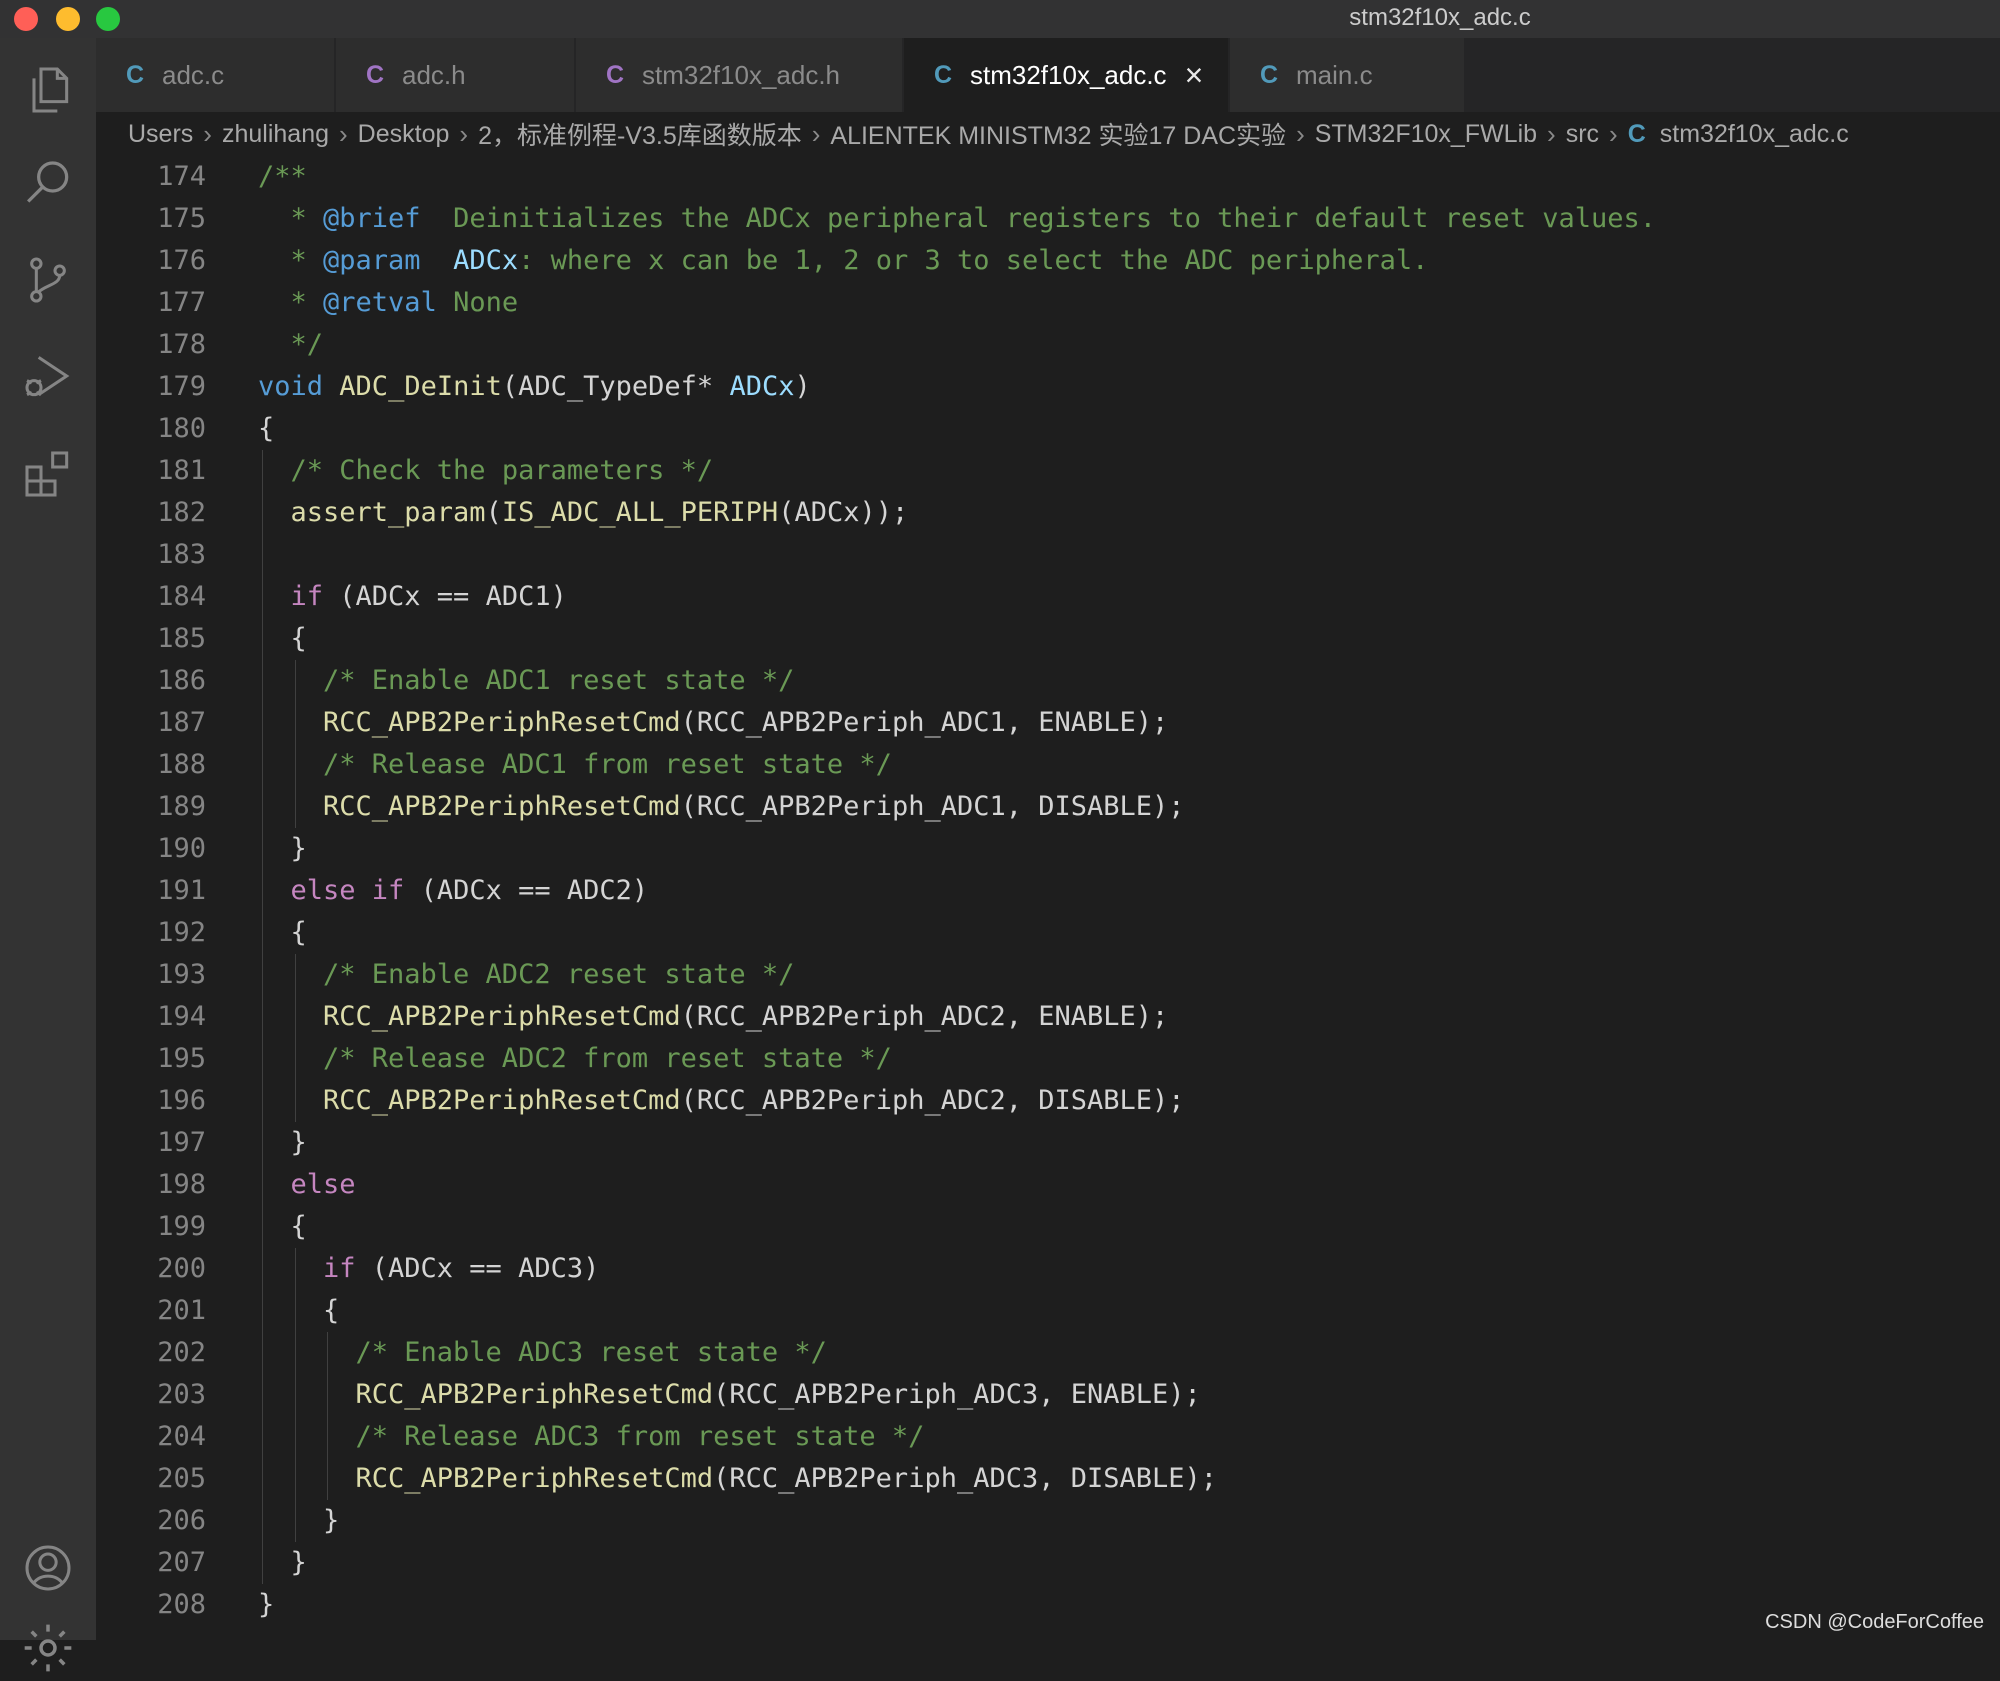 This screenshot has height=1681, width=2000. I want to click on code-text: * @retval None, so click(388, 303).